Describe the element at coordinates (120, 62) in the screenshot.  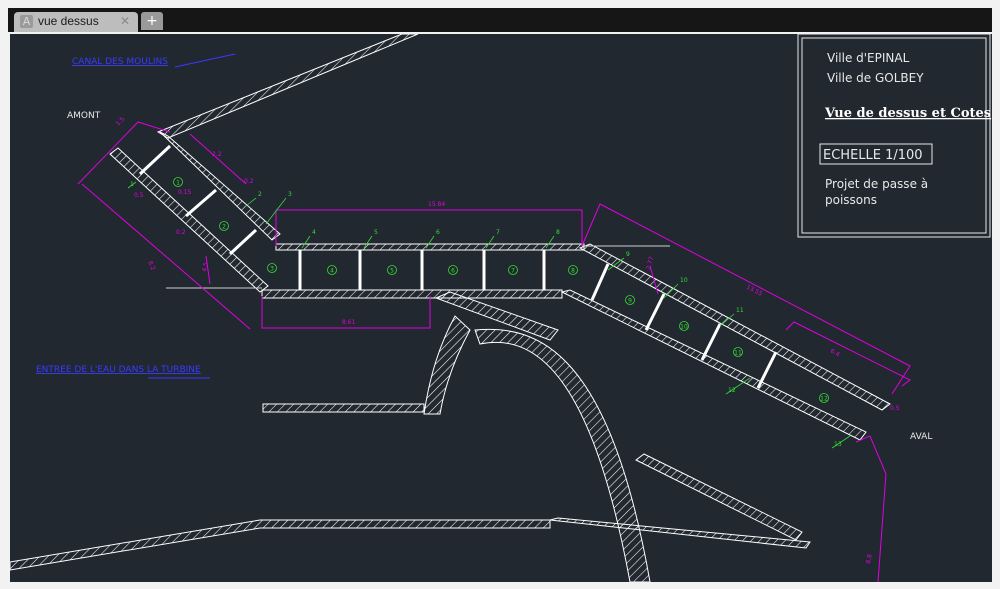
I see `canal-label: CANAL DES MOULINS` at that location.